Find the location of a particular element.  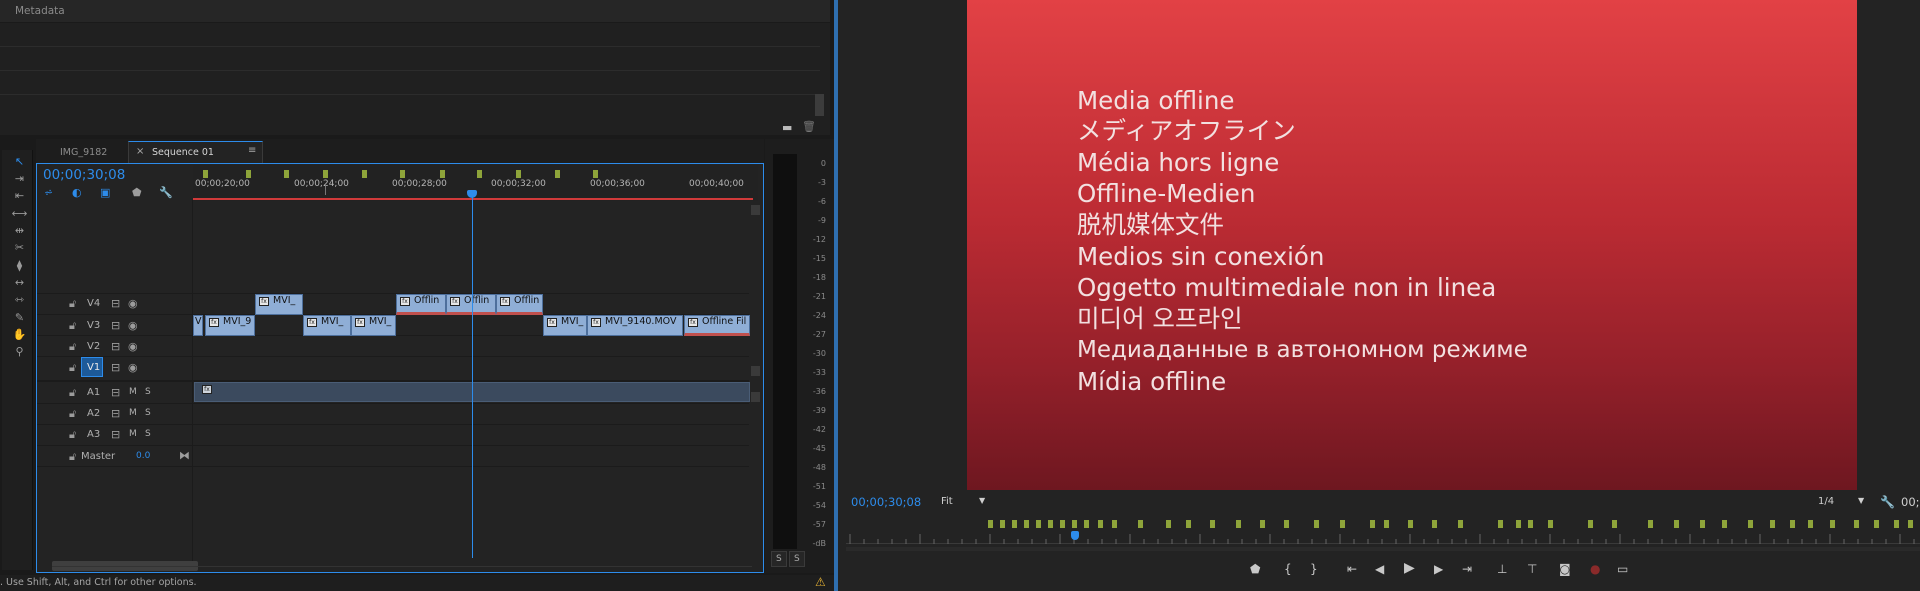

monitor-playhead is located at coordinates (1075, 535).